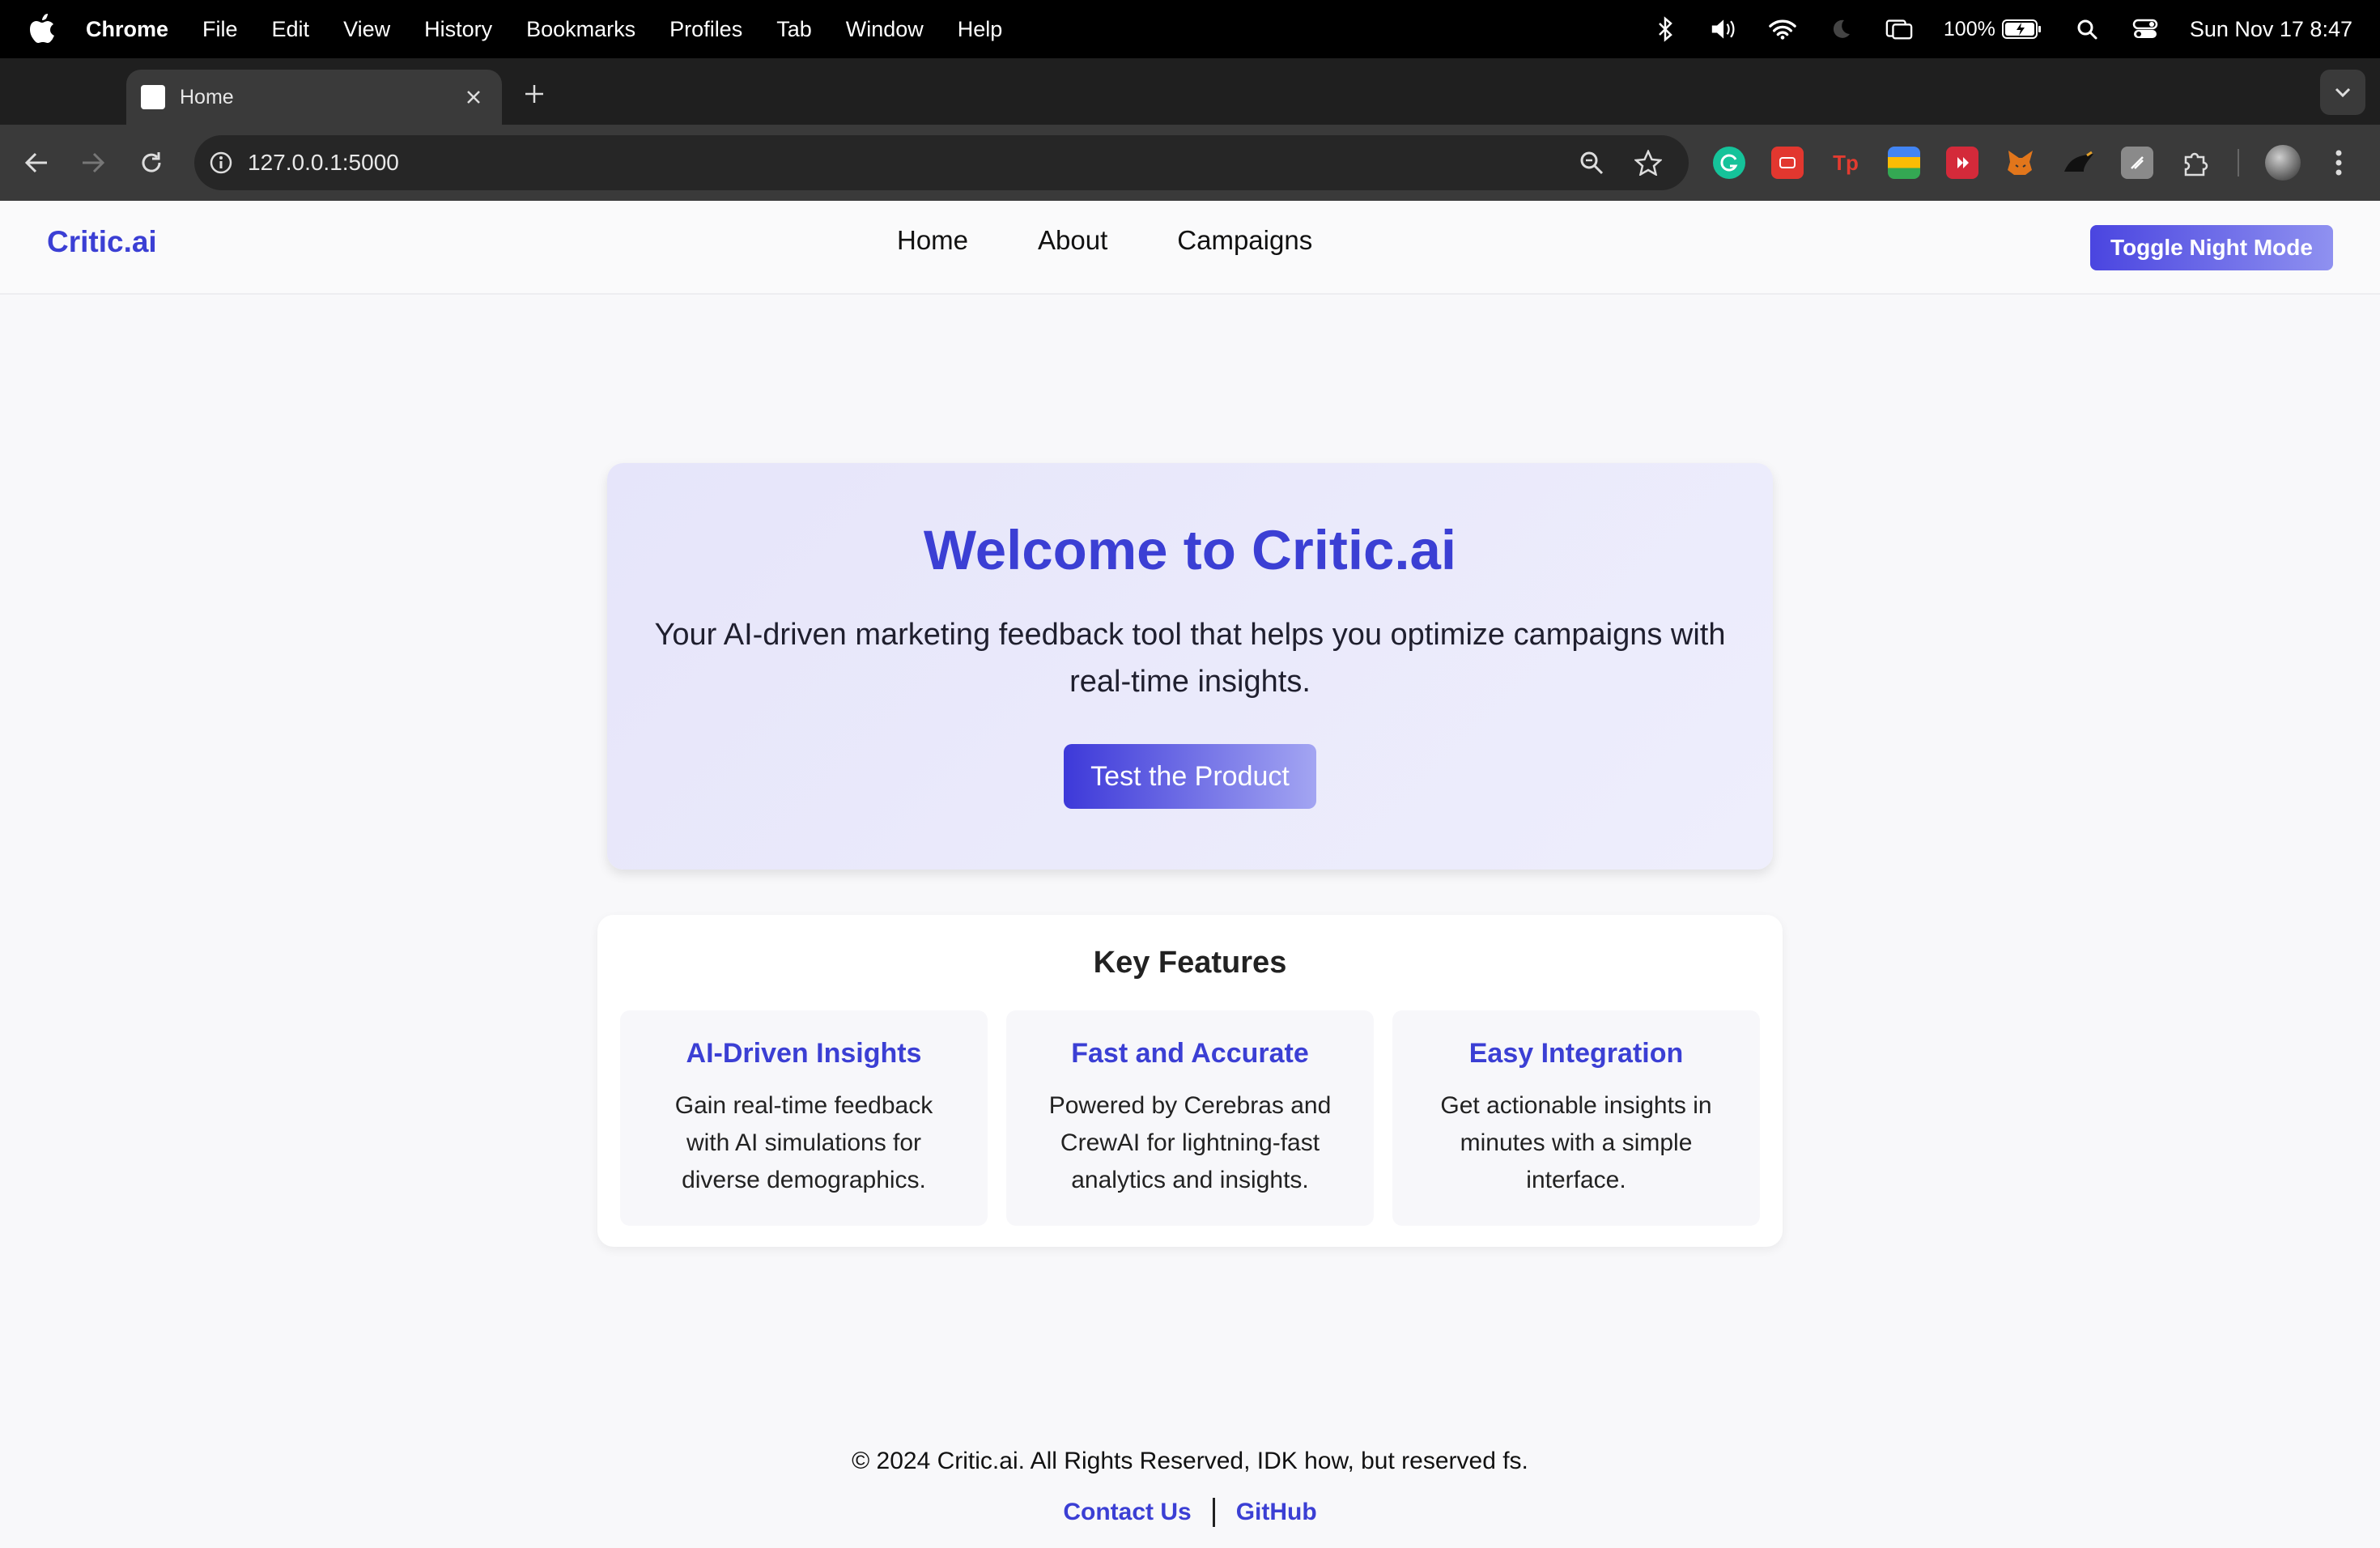  Describe the element at coordinates (1841, 29) in the screenshot. I see `moon-icon` at that location.